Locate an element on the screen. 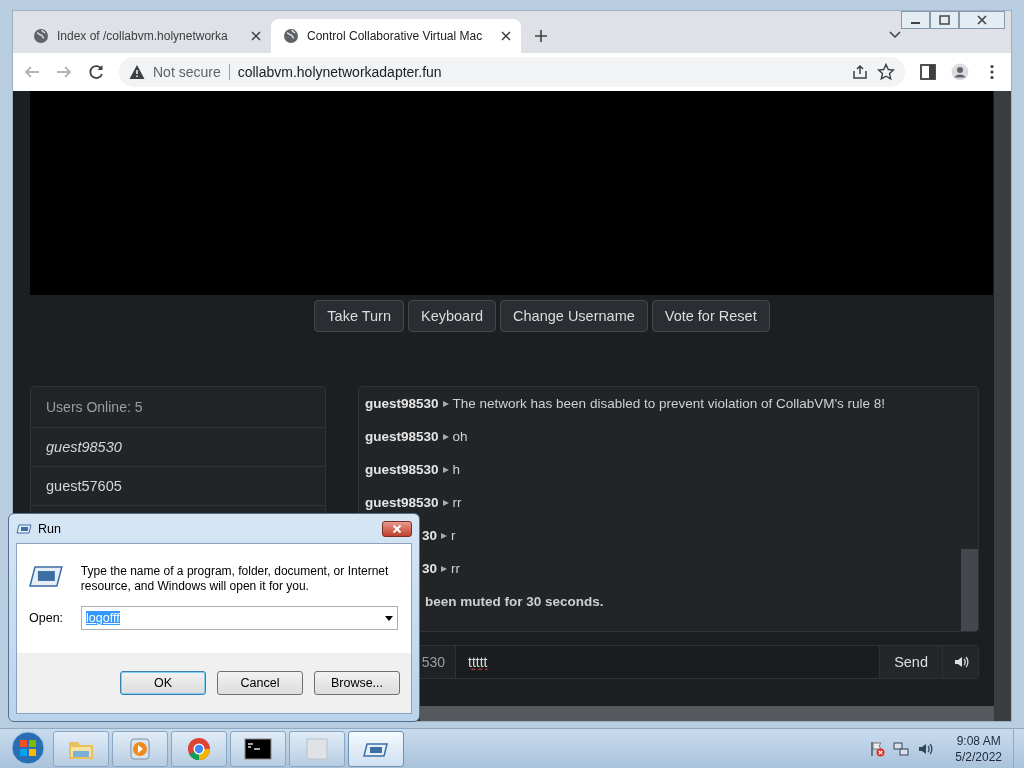 Image resolution: width=1024 pixels, height=768 pixels. start-orb-icon is located at coordinates (28, 747).